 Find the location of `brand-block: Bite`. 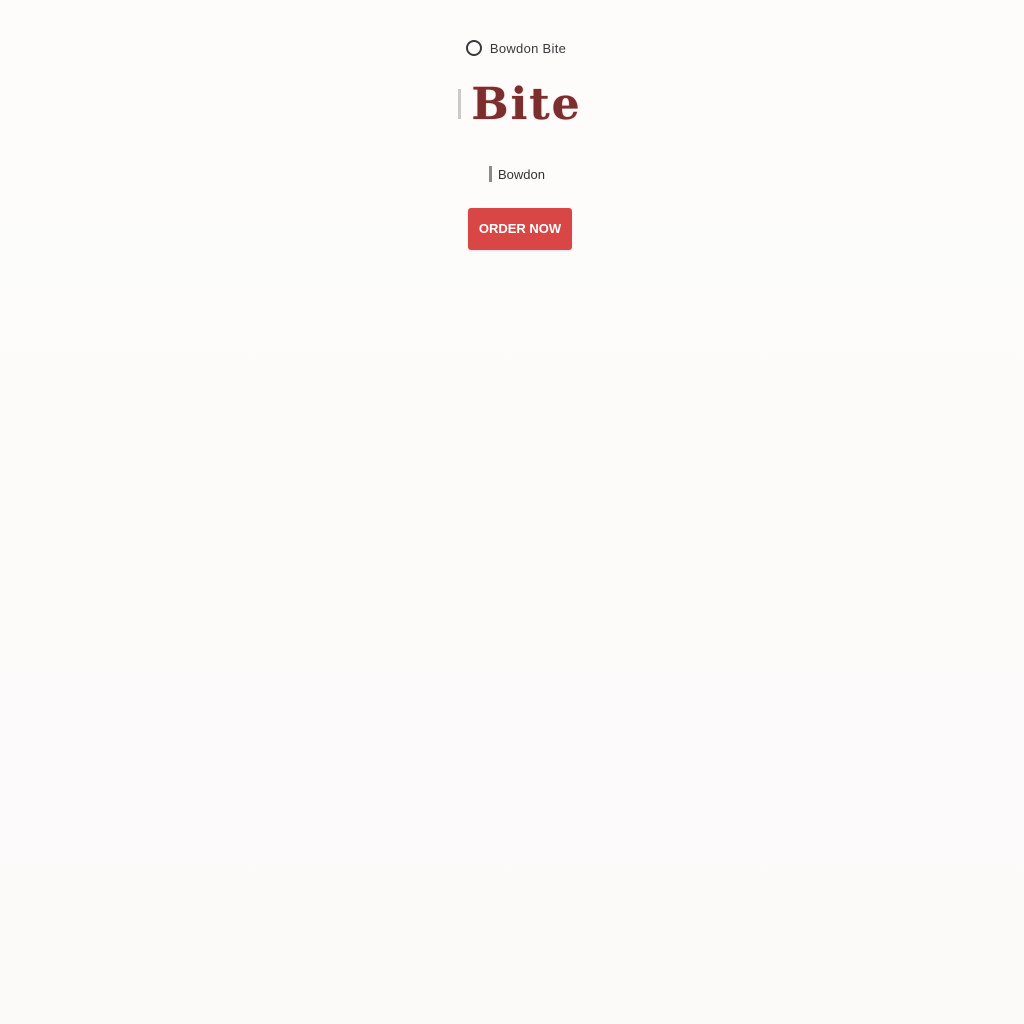

brand-block: Bite is located at coordinates (520, 104).